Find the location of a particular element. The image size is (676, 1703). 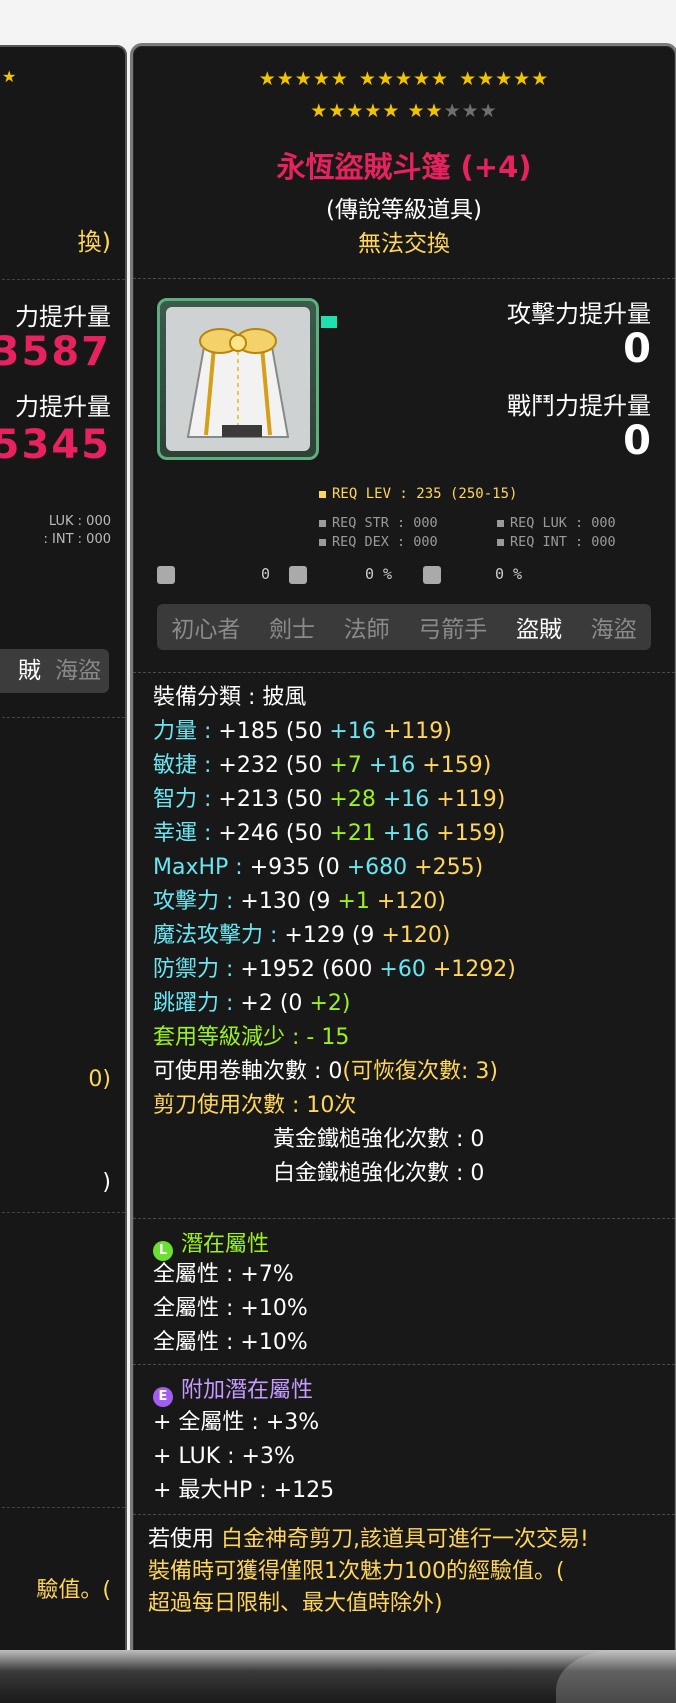

stat-level-reduce: 套用等級減少 : - 15 is located at coordinates (251, 1037).